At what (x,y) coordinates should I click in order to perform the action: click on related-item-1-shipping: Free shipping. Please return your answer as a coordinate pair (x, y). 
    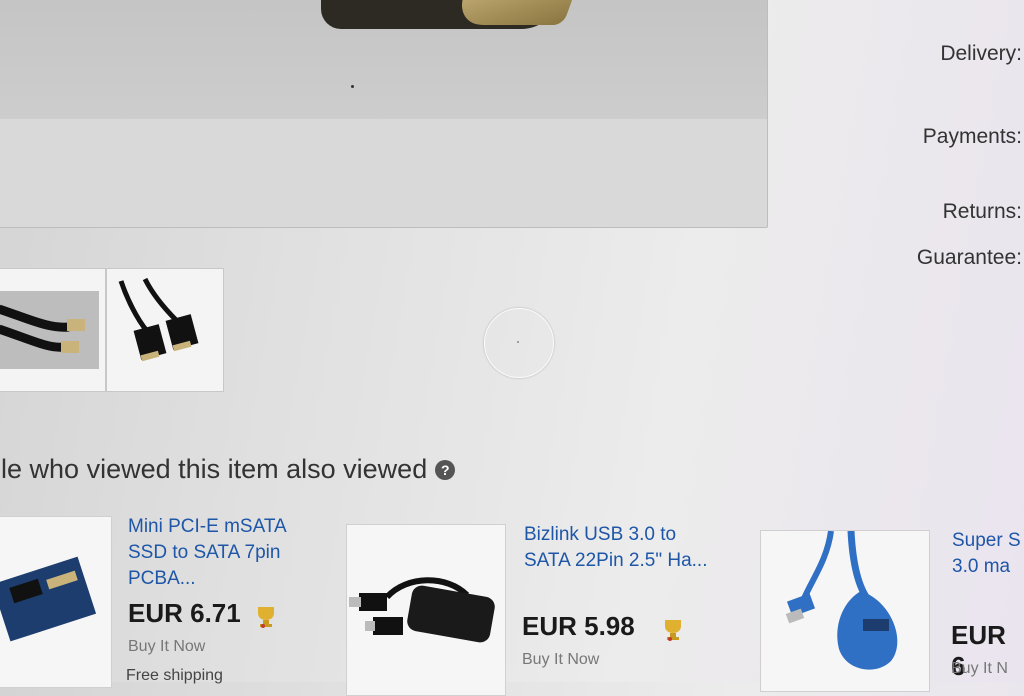
    Looking at the image, I should click on (174, 675).